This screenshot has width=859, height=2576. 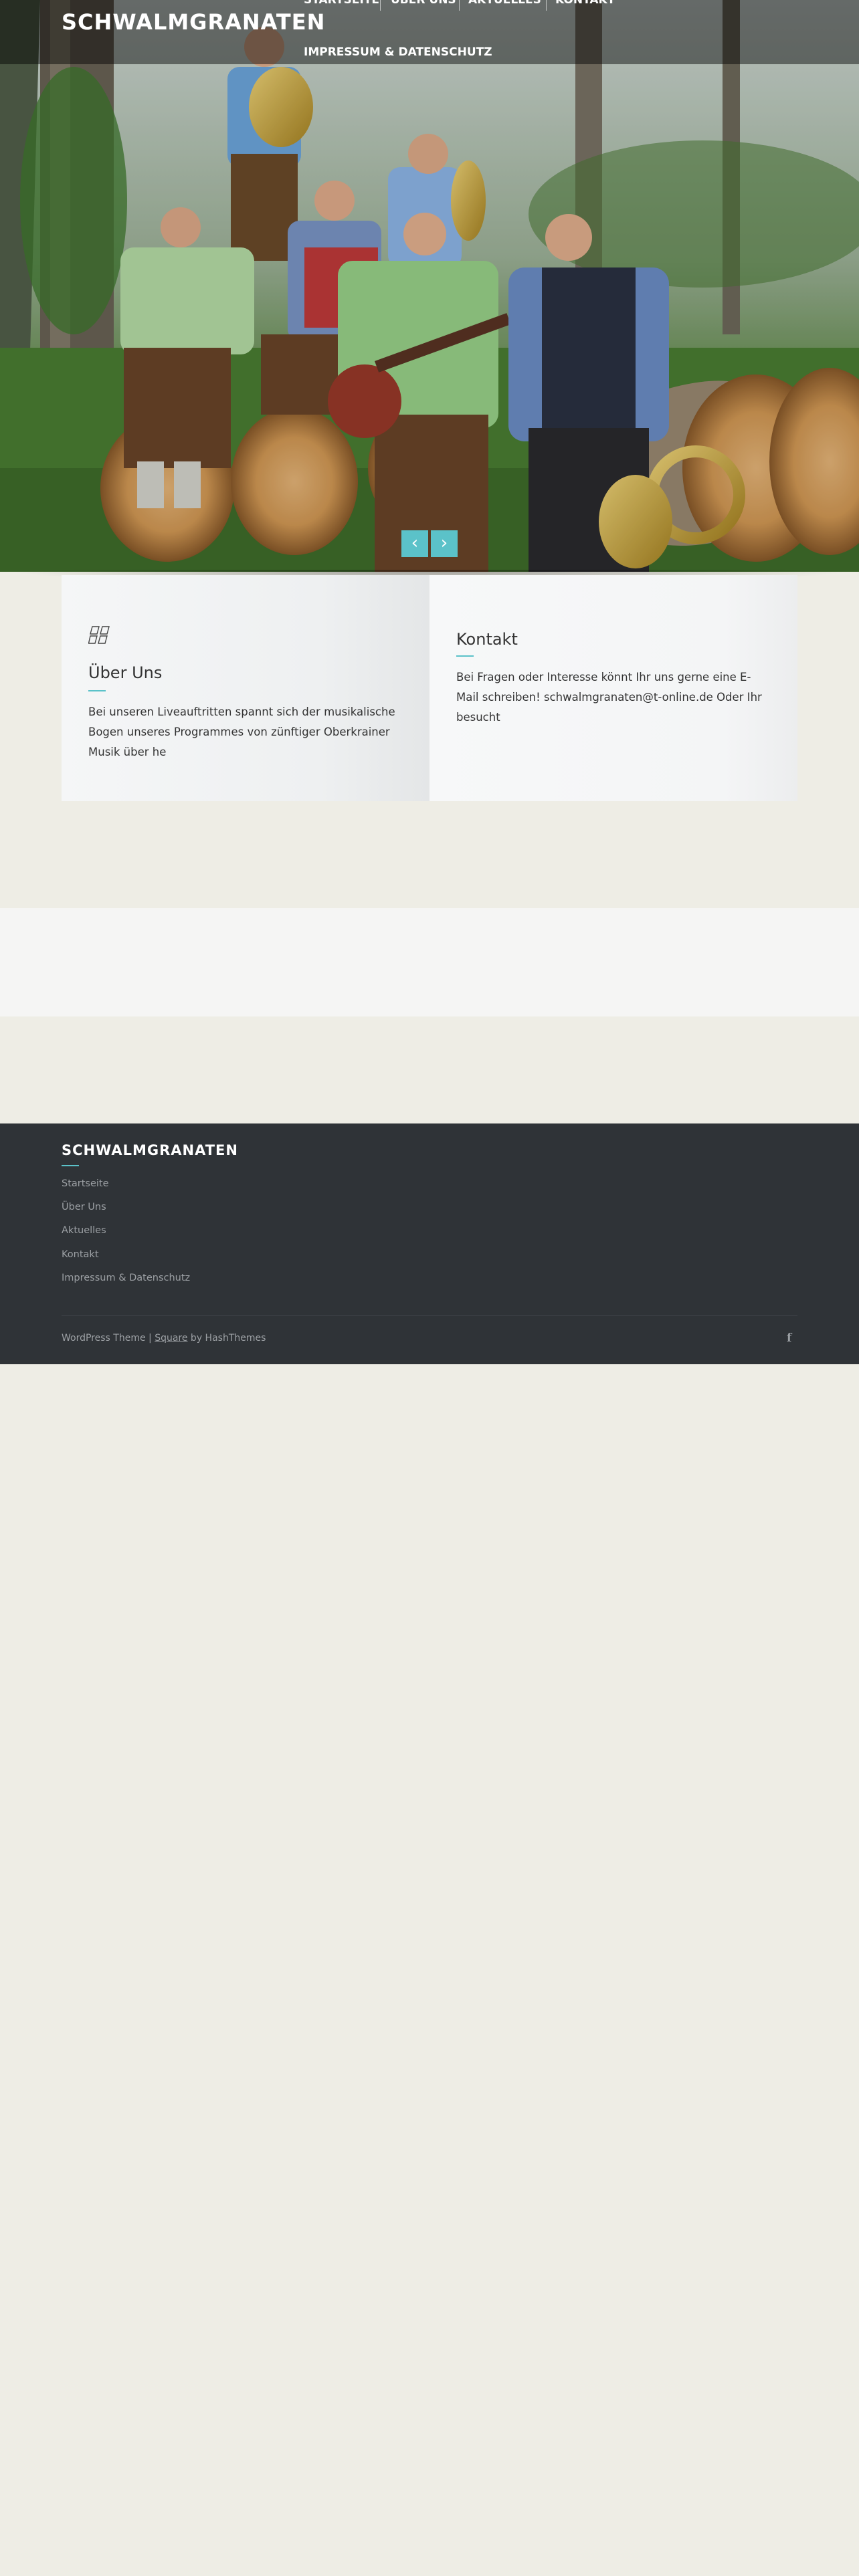 What do you see at coordinates (585, 3) in the screenshot?
I see `nav-item-kontakt: KONTAKT` at bounding box center [585, 3].